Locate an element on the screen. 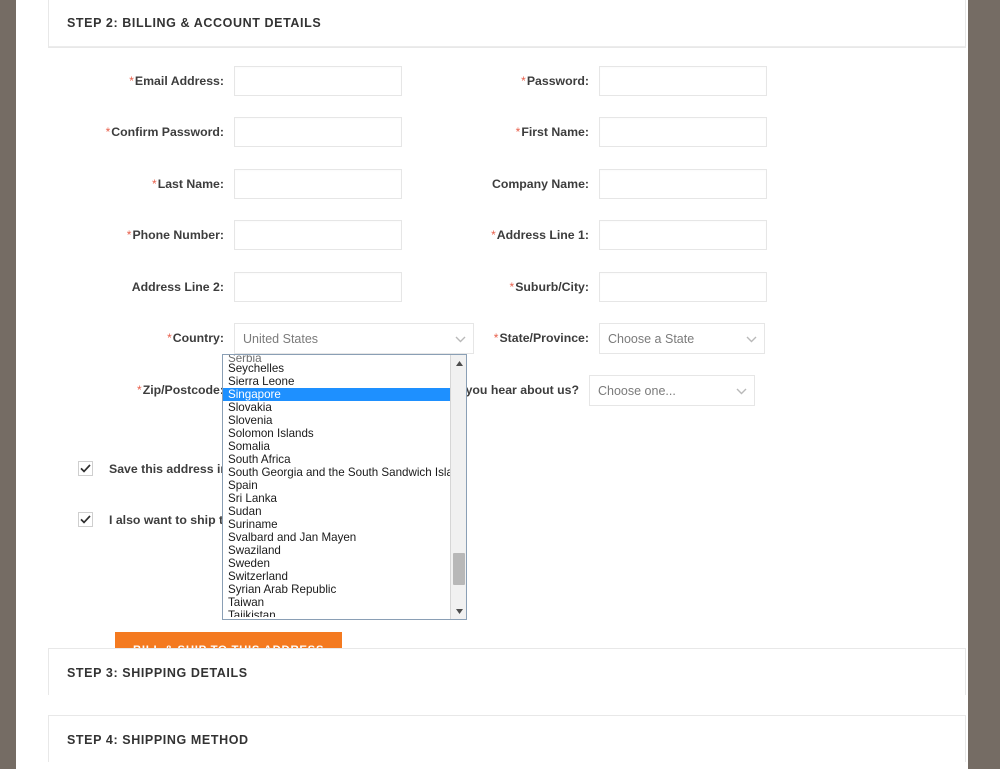  required-marker-password: * is located at coordinates (523, 81).